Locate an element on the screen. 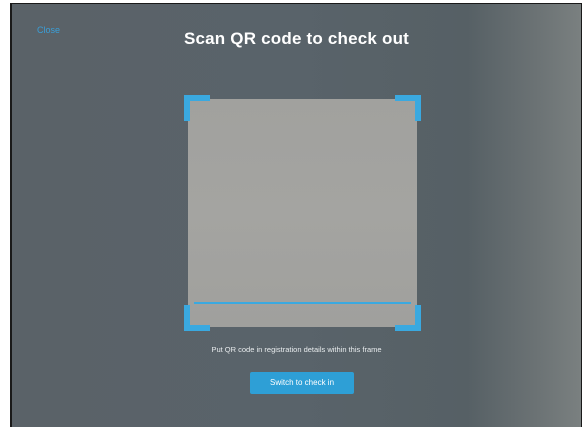 The width and height of the screenshot is (586, 427). frame-corner-top-right is located at coordinates (408, 108).